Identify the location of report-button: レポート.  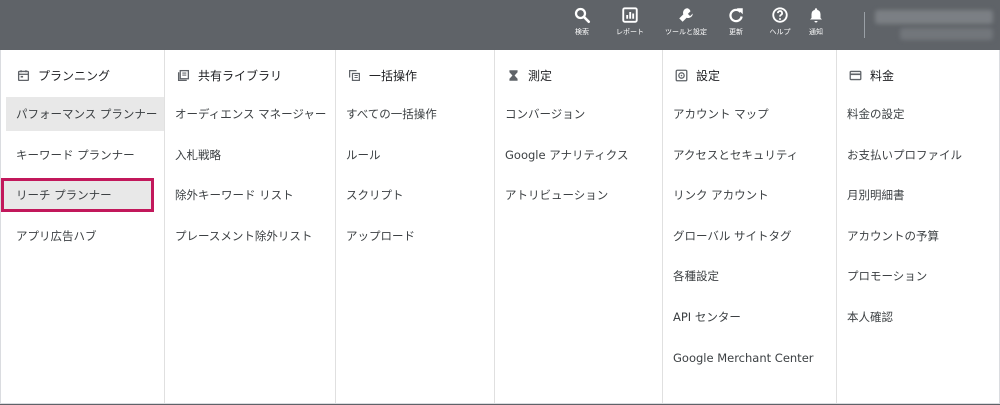
(630, 26).